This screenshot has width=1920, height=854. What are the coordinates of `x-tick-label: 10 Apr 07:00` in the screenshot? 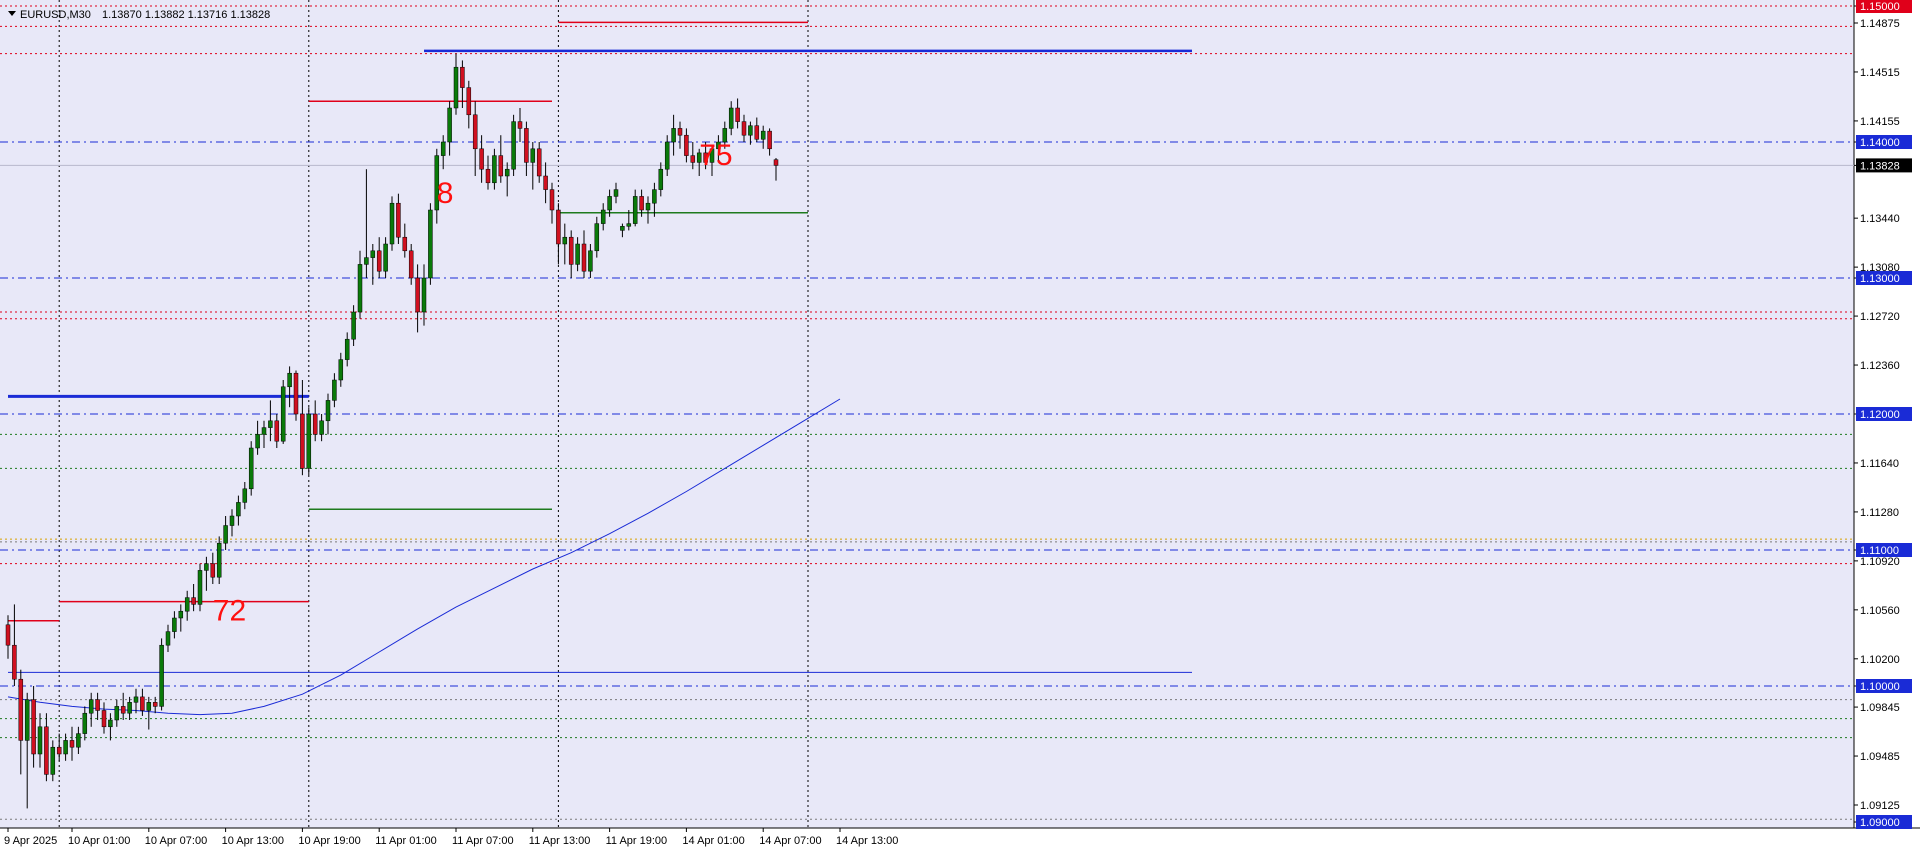 It's located at (176, 841).